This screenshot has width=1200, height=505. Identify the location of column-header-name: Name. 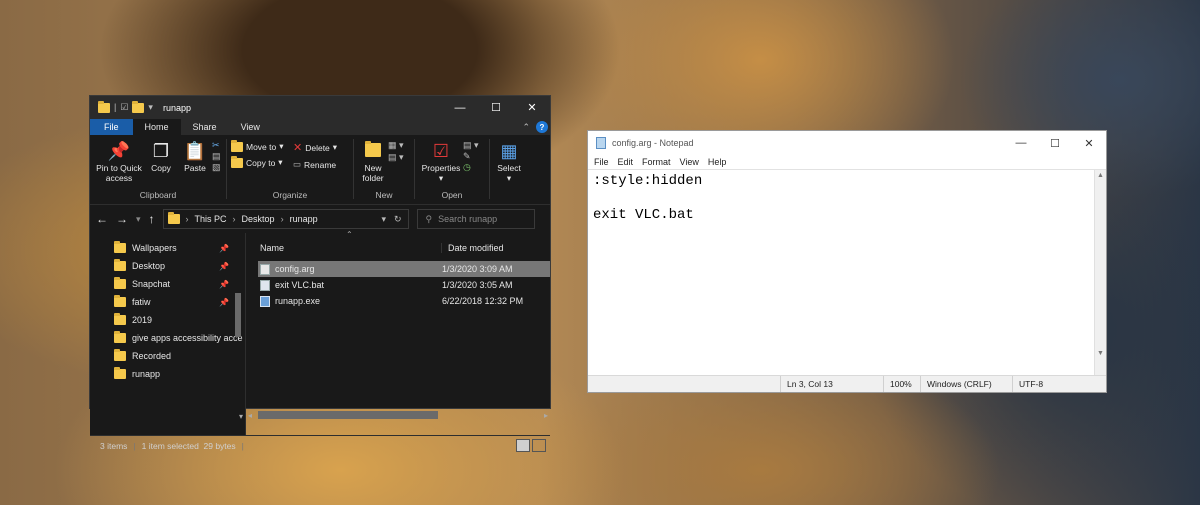
(344, 248).